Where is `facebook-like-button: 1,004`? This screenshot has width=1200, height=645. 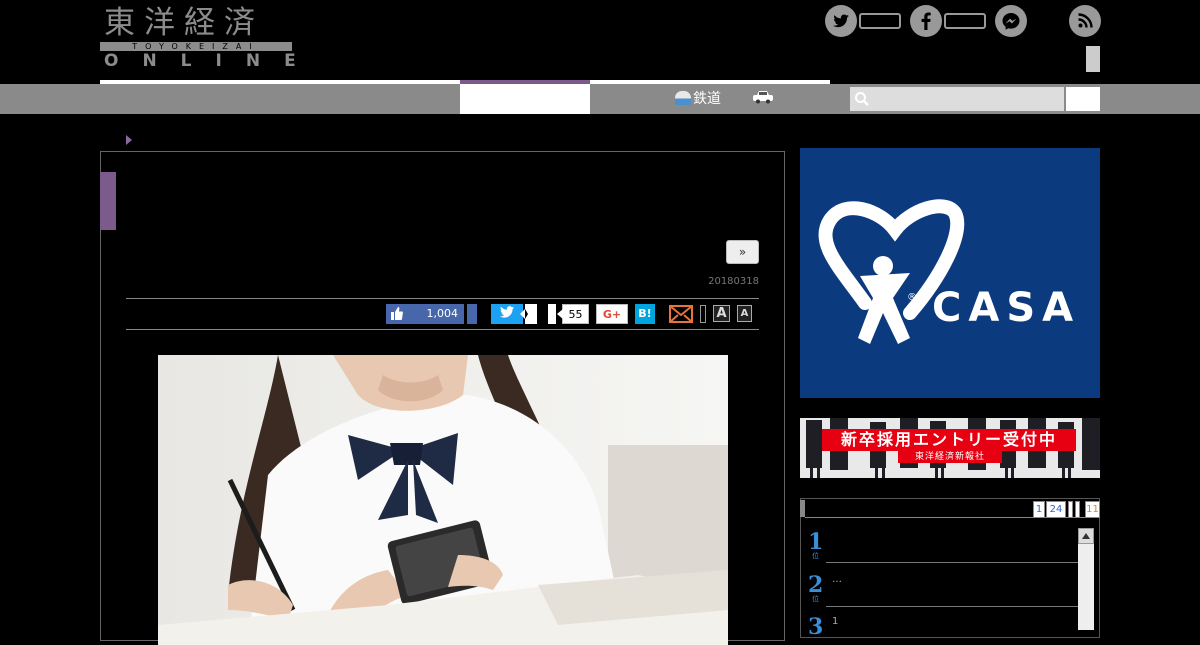 facebook-like-button: 1,004 is located at coordinates (425, 314).